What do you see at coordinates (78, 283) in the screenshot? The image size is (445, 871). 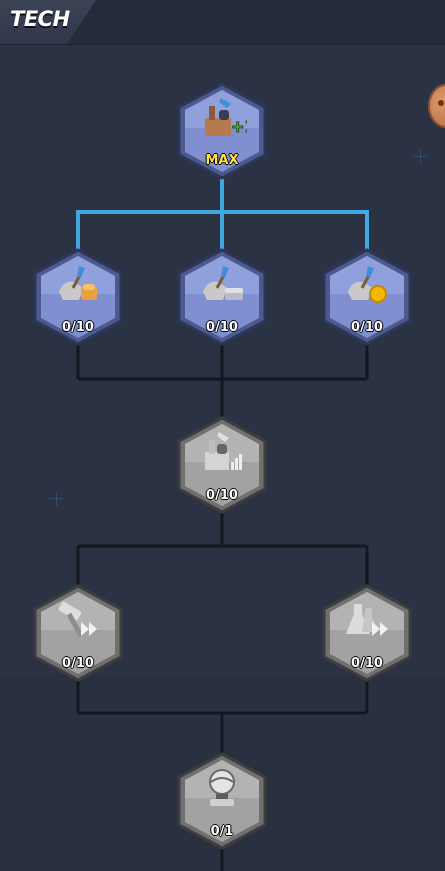 I see `shovel-bread-icon` at bounding box center [78, 283].